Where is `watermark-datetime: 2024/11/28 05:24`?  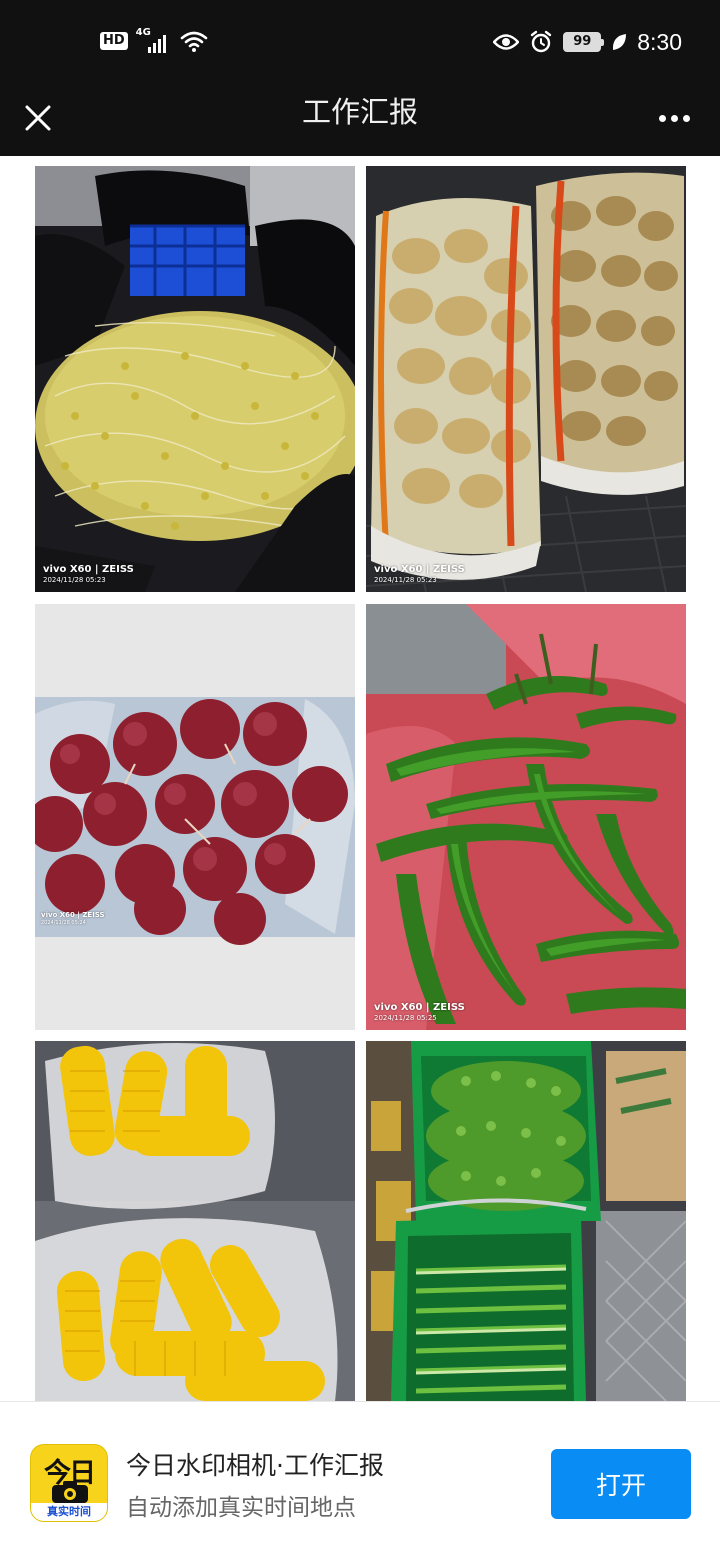
watermark-datetime: 2024/11/28 05:24 is located at coordinates (63, 923).